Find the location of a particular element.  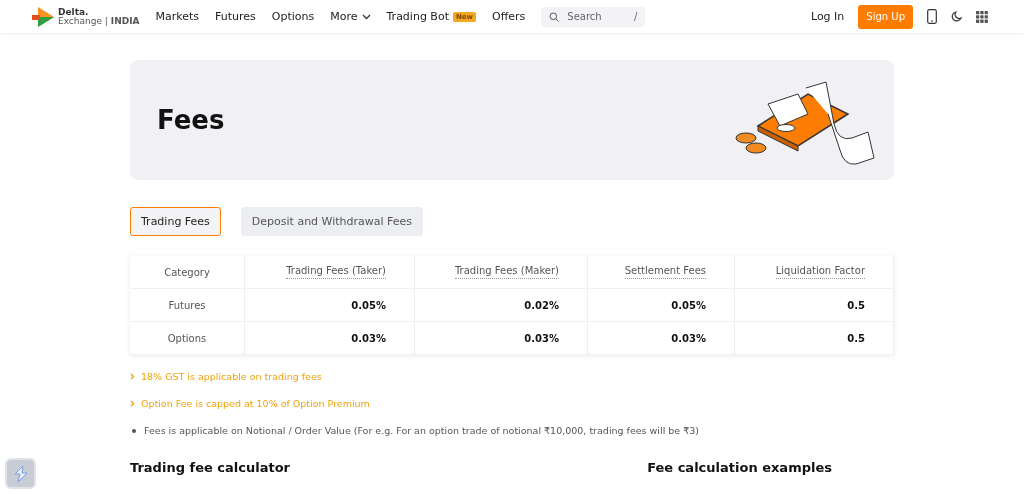

note-text: Fees is applicable on Notional / Order Value (For e.g. For an option trade of notional ₹10,000, trading fees will be ₹3) is located at coordinates (421, 430).